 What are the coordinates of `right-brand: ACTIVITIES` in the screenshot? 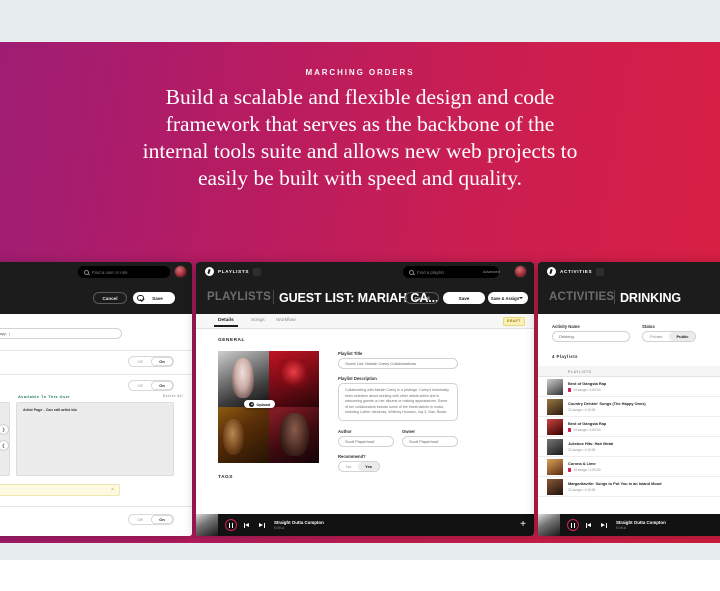 It's located at (576, 271).